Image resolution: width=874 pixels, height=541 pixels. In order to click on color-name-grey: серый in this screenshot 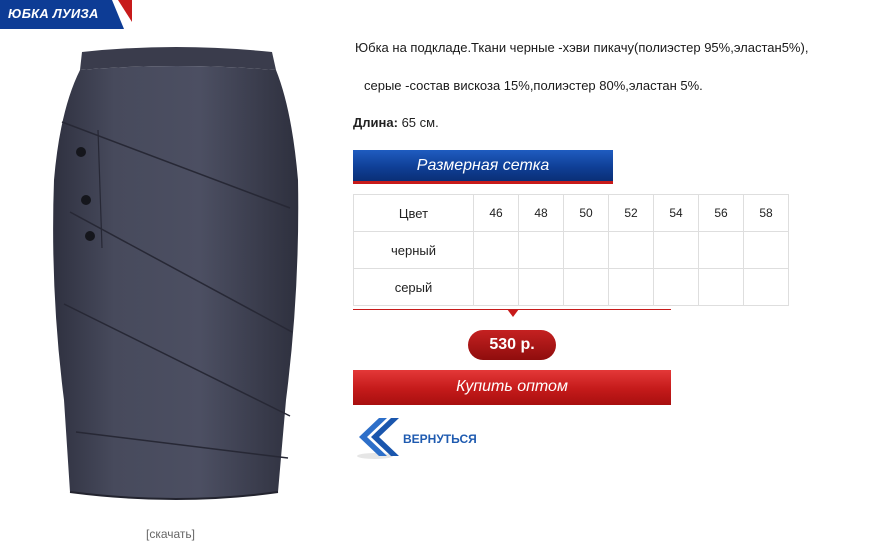, I will do `click(413, 287)`.